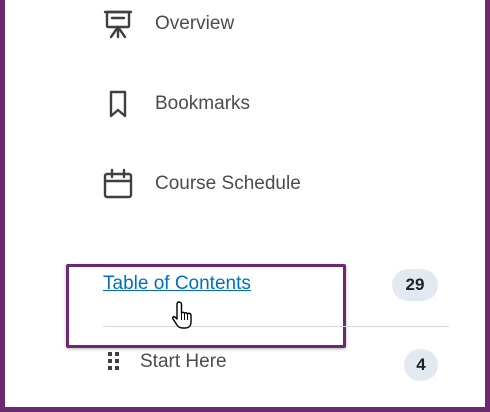 This screenshot has width=490, height=412. I want to click on nav-item-bookmarks: Bookmarks, so click(175, 104).